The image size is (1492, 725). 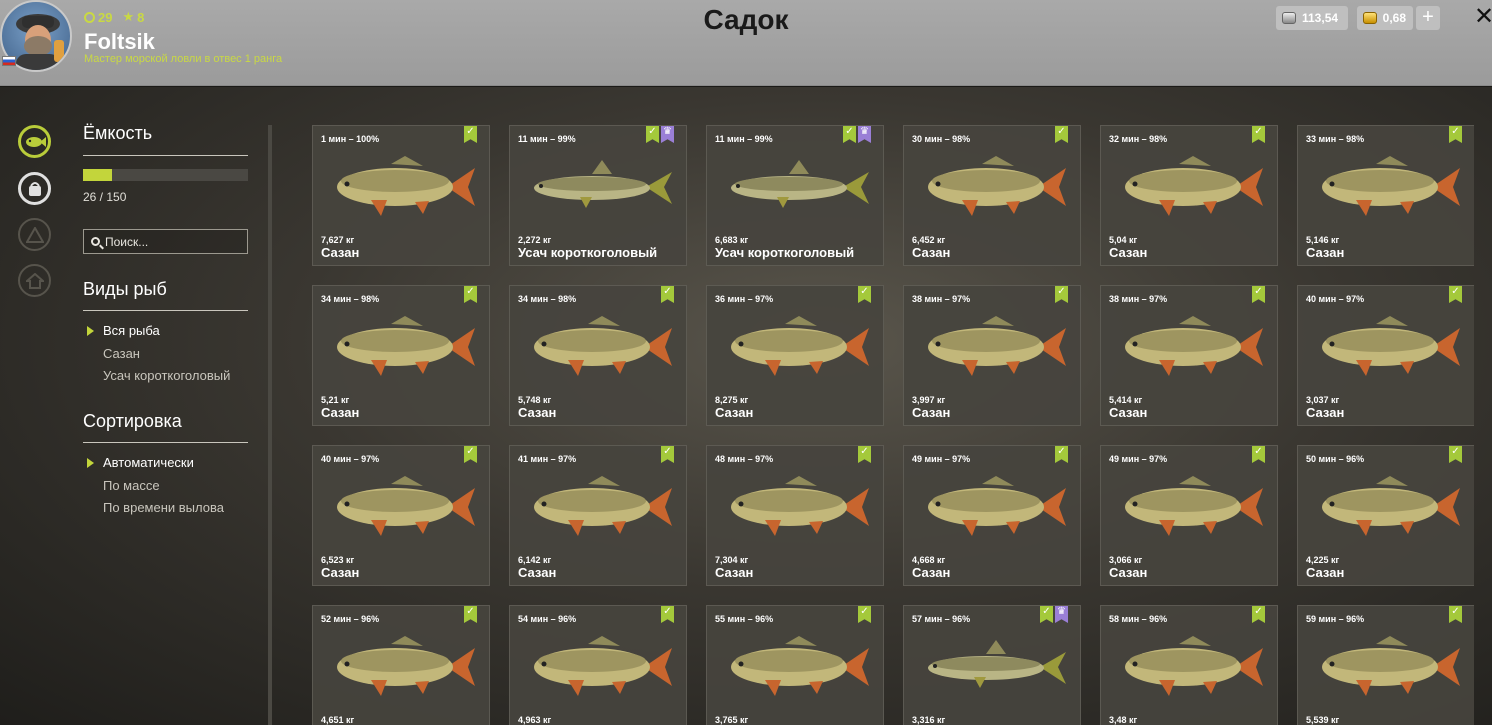 I want to click on fish-weight: 5,414 кг, so click(x=1126, y=400).